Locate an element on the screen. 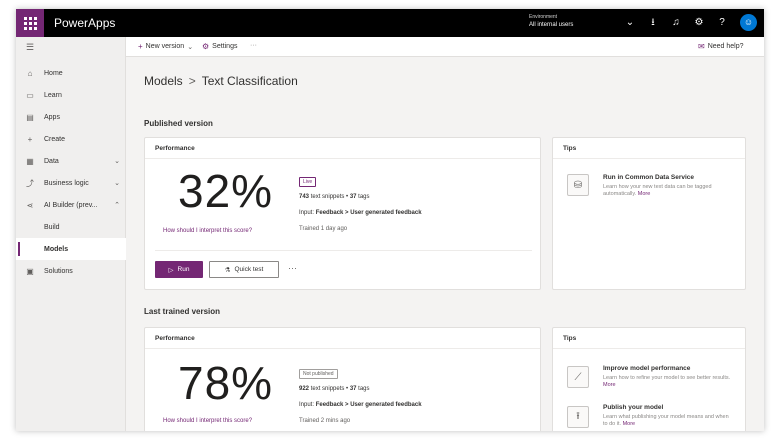  score-value: 32% is located at coordinates (226, 191).